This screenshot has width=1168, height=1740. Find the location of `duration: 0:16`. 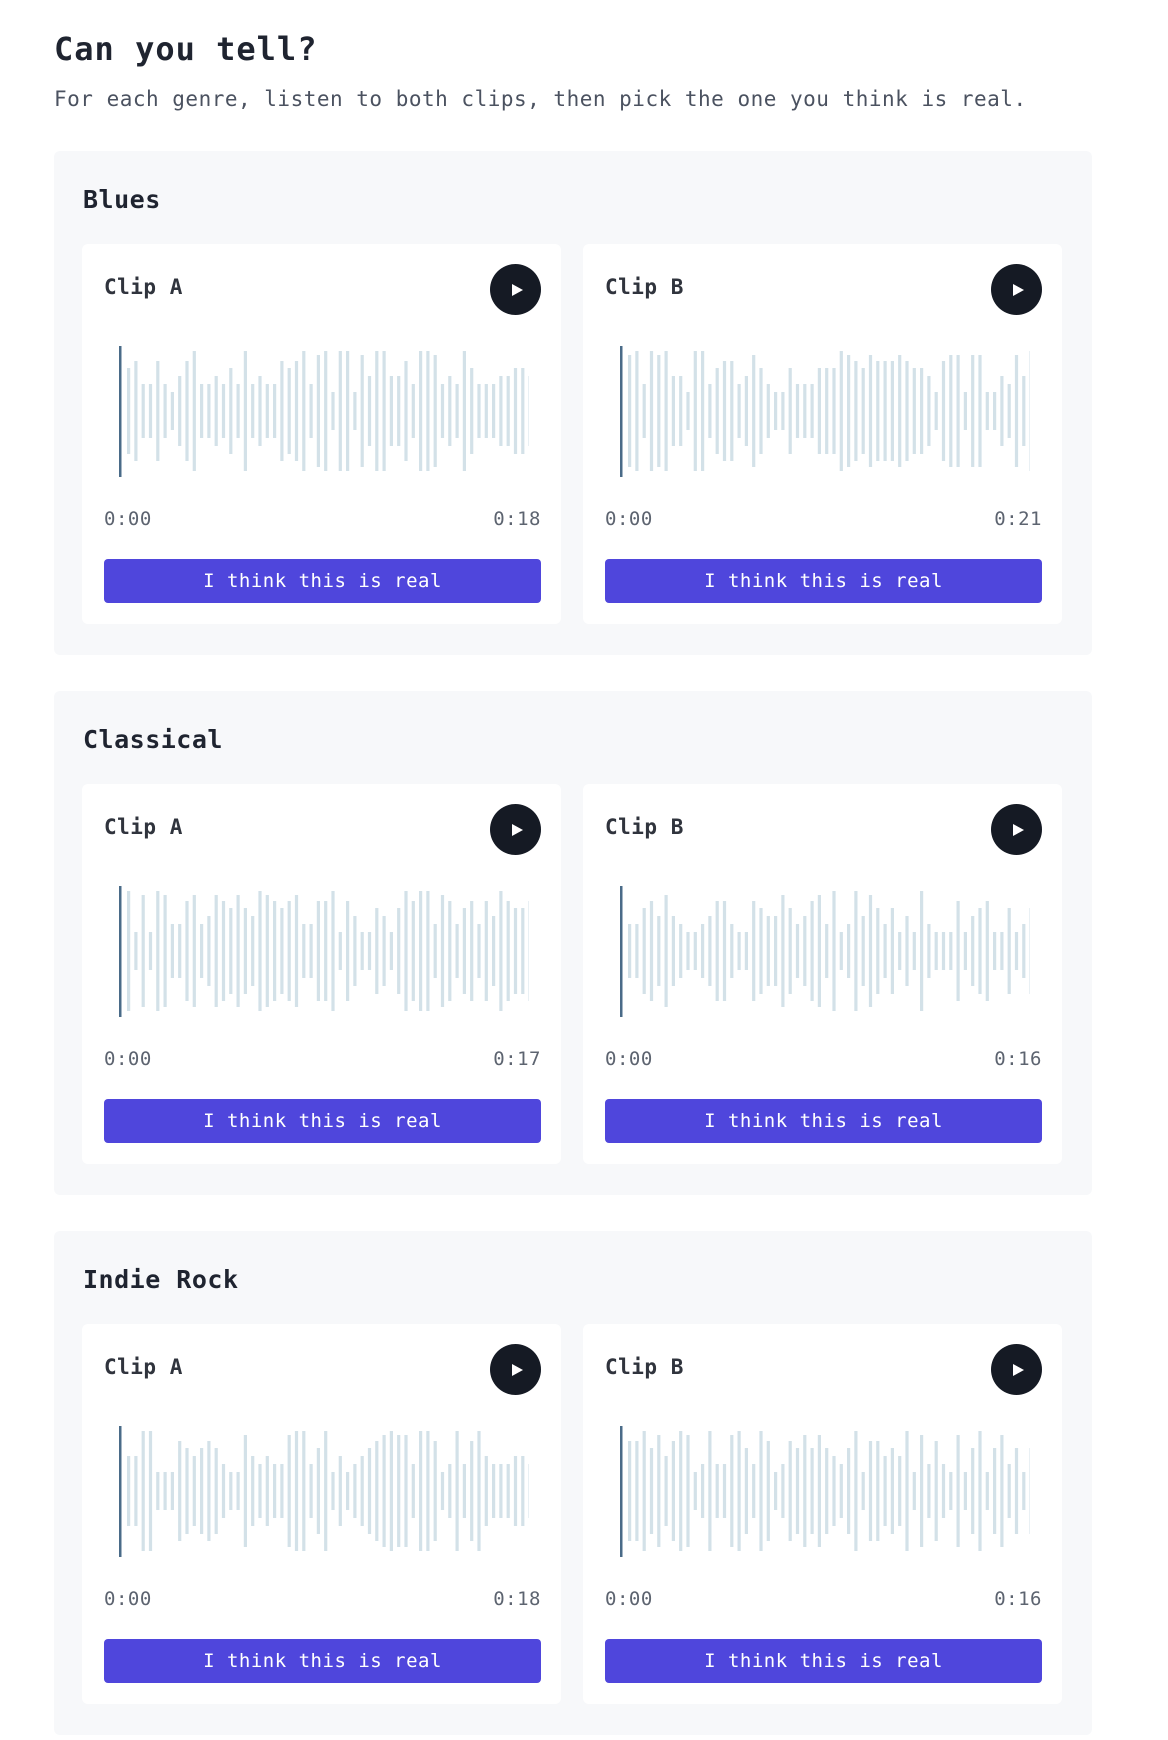

duration: 0:16 is located at coordinates (1018, 1599).